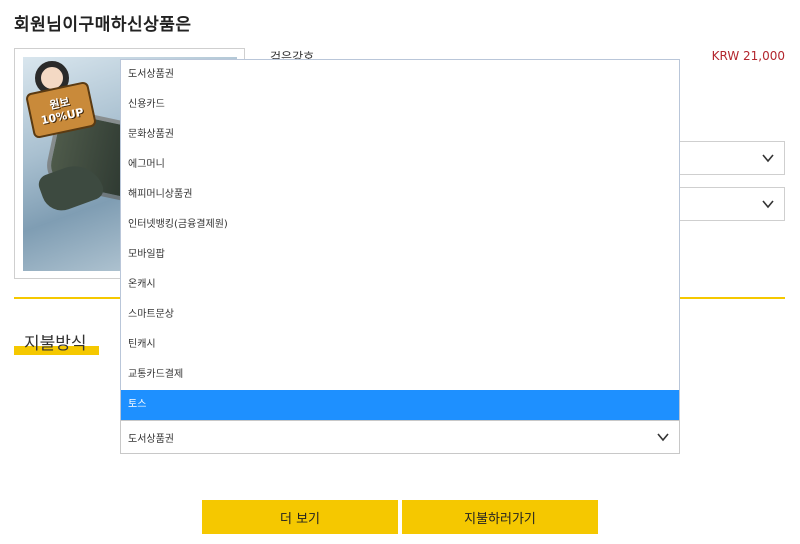 This screenshot has width=800, height=544. I want to click on payment-method-heading: 지불방식, so click(56, 344).